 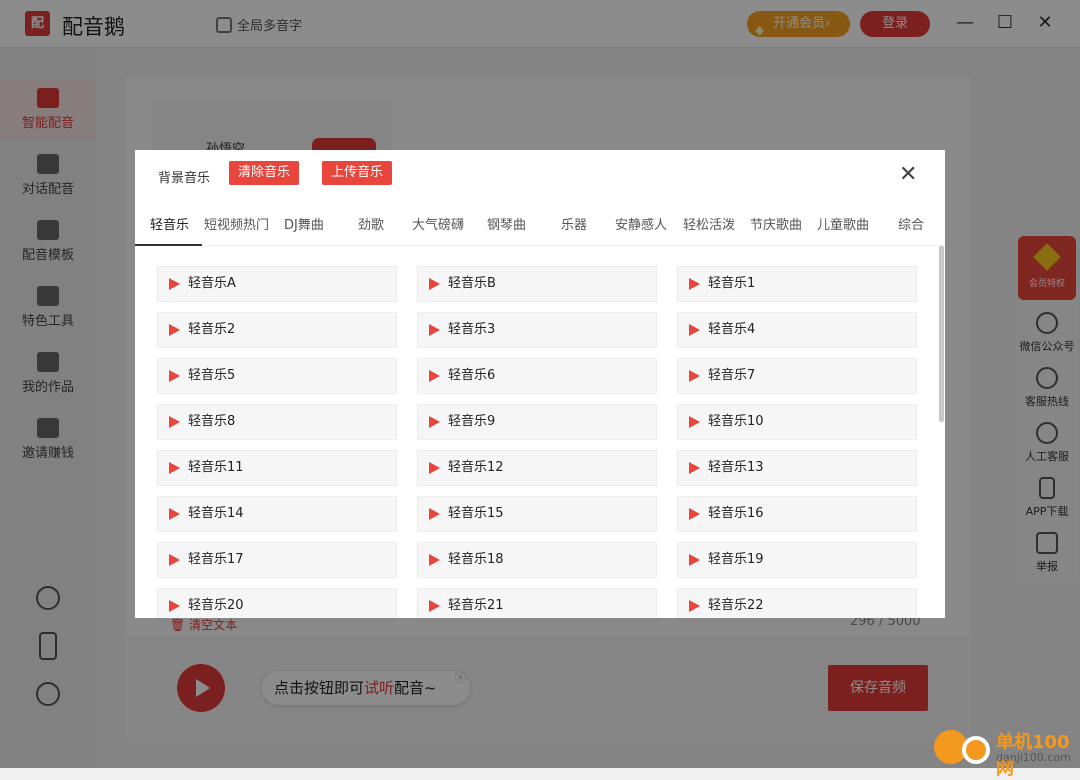 I want to click on dialog-title: 背景音乐, so click(x=184, y=178).